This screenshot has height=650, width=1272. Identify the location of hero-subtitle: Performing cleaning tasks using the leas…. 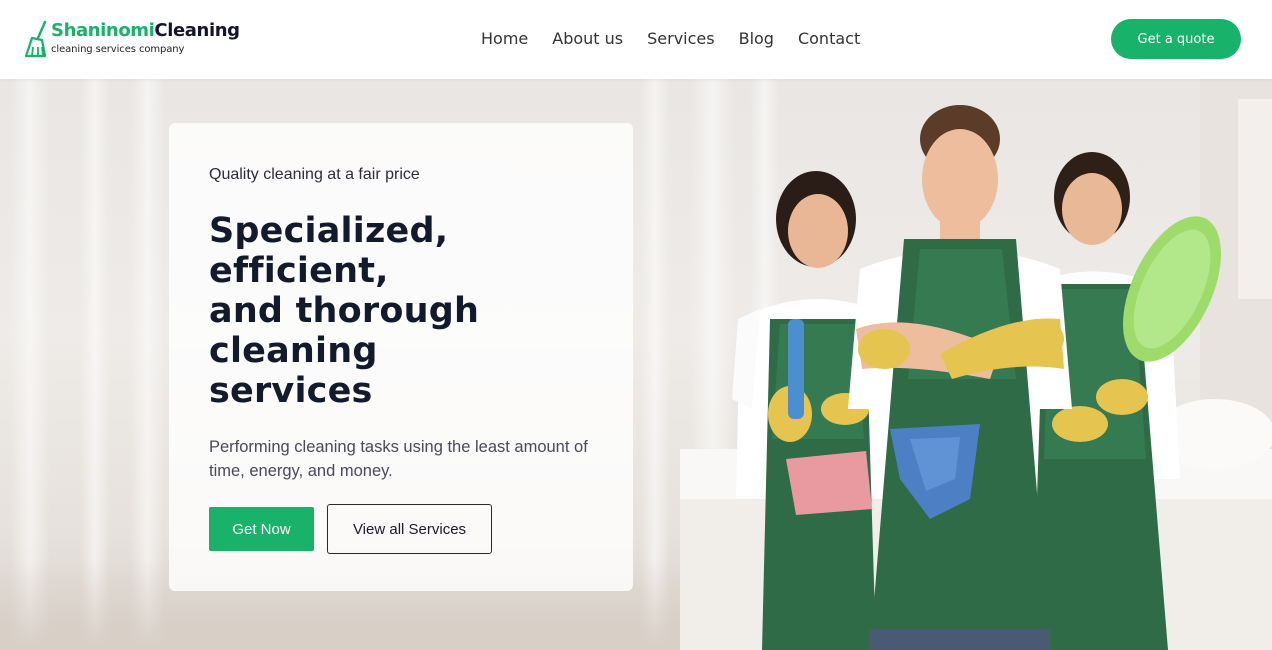
(398, 459).